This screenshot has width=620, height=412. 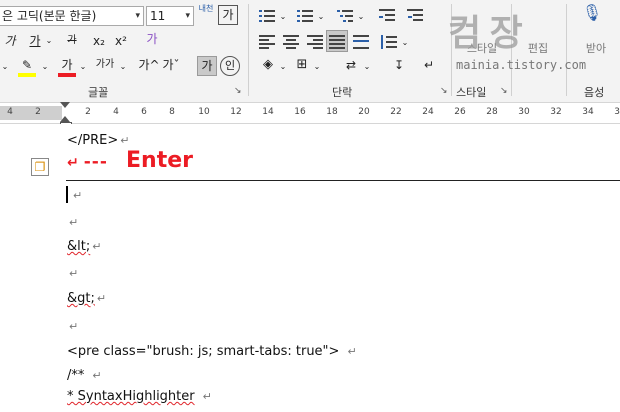 What do you see at coordinates (396, 112) in the screenshot?
I see `ruler-number: 22` at bounding box center [396, 112].